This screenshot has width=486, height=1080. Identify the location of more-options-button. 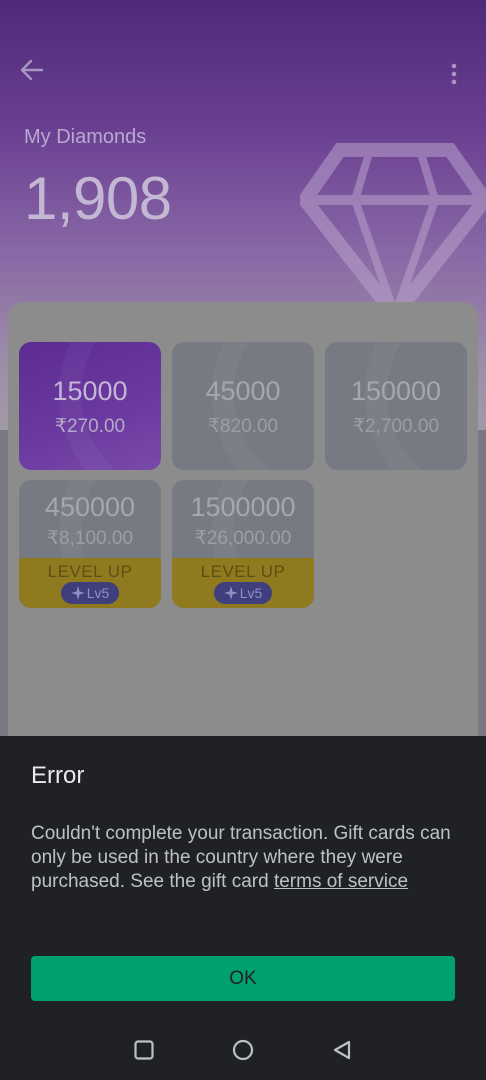
(454, 74).